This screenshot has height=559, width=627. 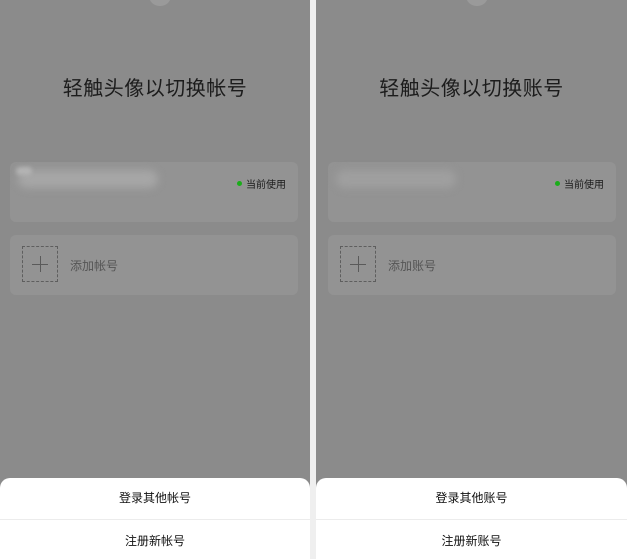 I want to click on page-title: 轻触头像以切换帐号, so click(x=155, y=88).